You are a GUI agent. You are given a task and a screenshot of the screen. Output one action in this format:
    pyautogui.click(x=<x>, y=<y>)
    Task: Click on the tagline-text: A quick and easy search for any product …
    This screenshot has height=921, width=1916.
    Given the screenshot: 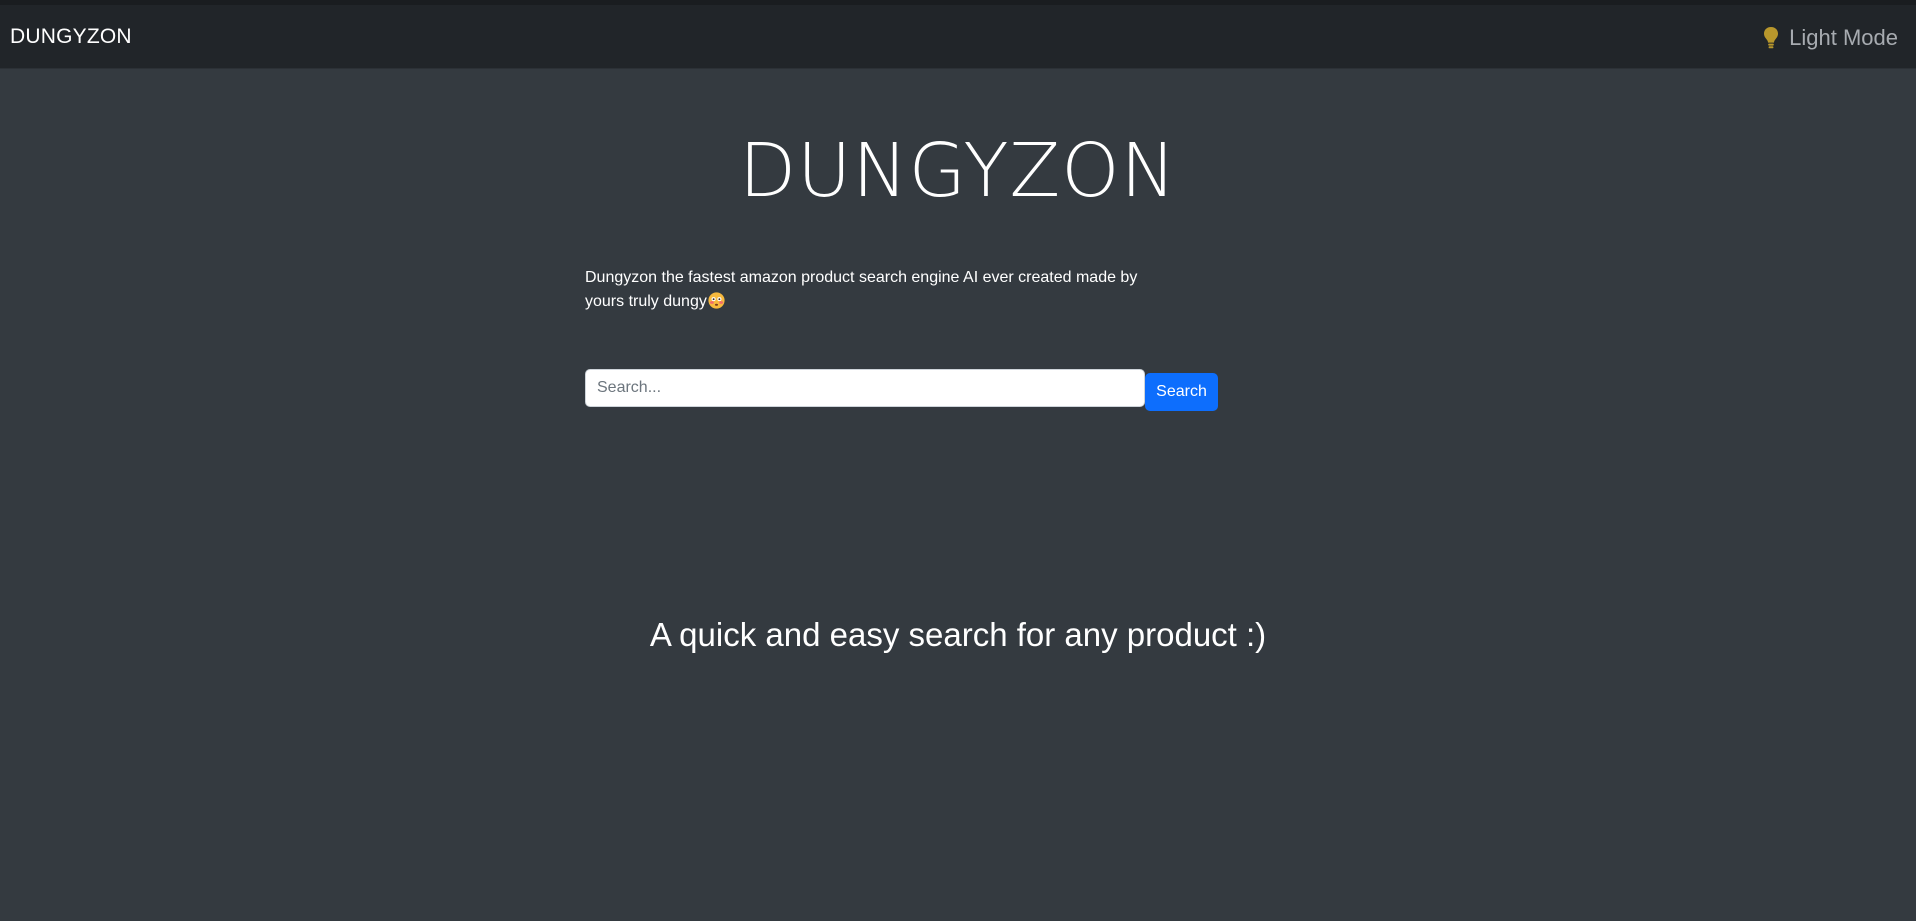 What is the action you would take?
    pyautogui.click(x=958, y=634)
    